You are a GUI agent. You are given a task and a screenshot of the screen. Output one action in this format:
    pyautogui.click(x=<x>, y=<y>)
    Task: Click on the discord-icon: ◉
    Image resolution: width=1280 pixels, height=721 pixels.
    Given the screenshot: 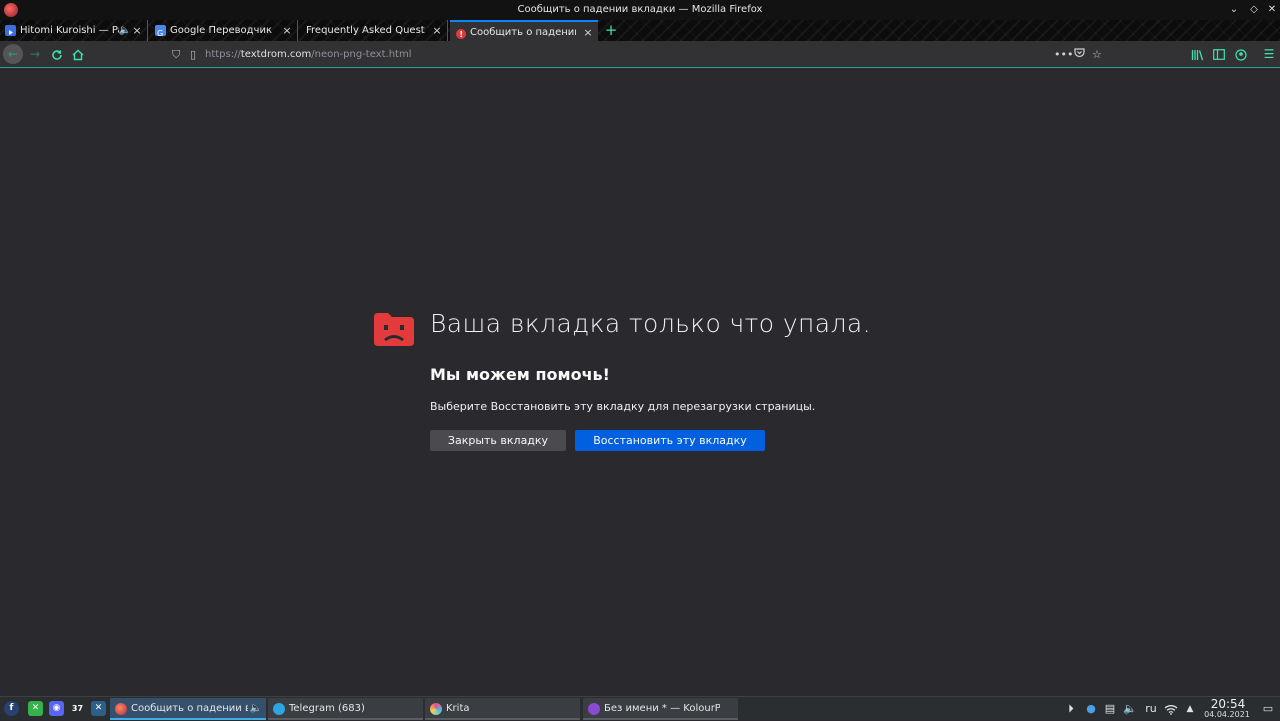 What is the action you would take?
    pyautogui.click(x=56, y=708)
    